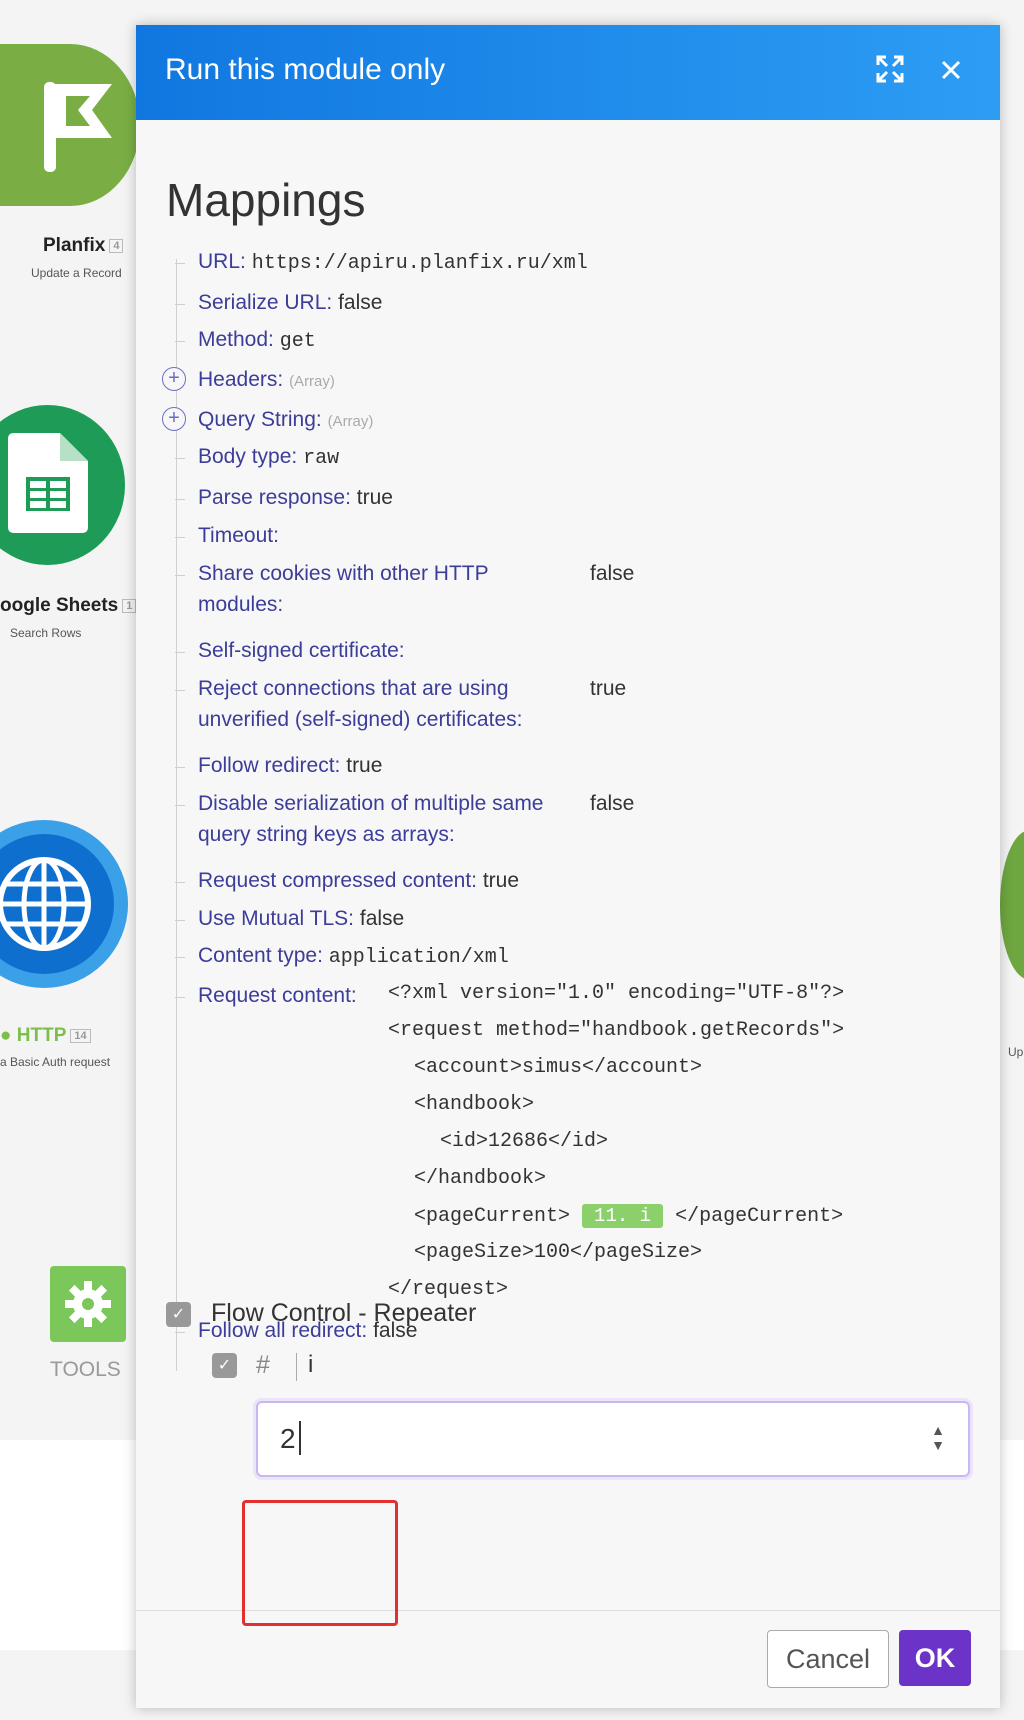 This screenshot has height=1720, width=1024. What do you see at coordinates (616, 993) in the screenshot?
I see `xml-line: <?xml version="1.0" encoding="UTF-8"?>` at bounding box center [616, 993].